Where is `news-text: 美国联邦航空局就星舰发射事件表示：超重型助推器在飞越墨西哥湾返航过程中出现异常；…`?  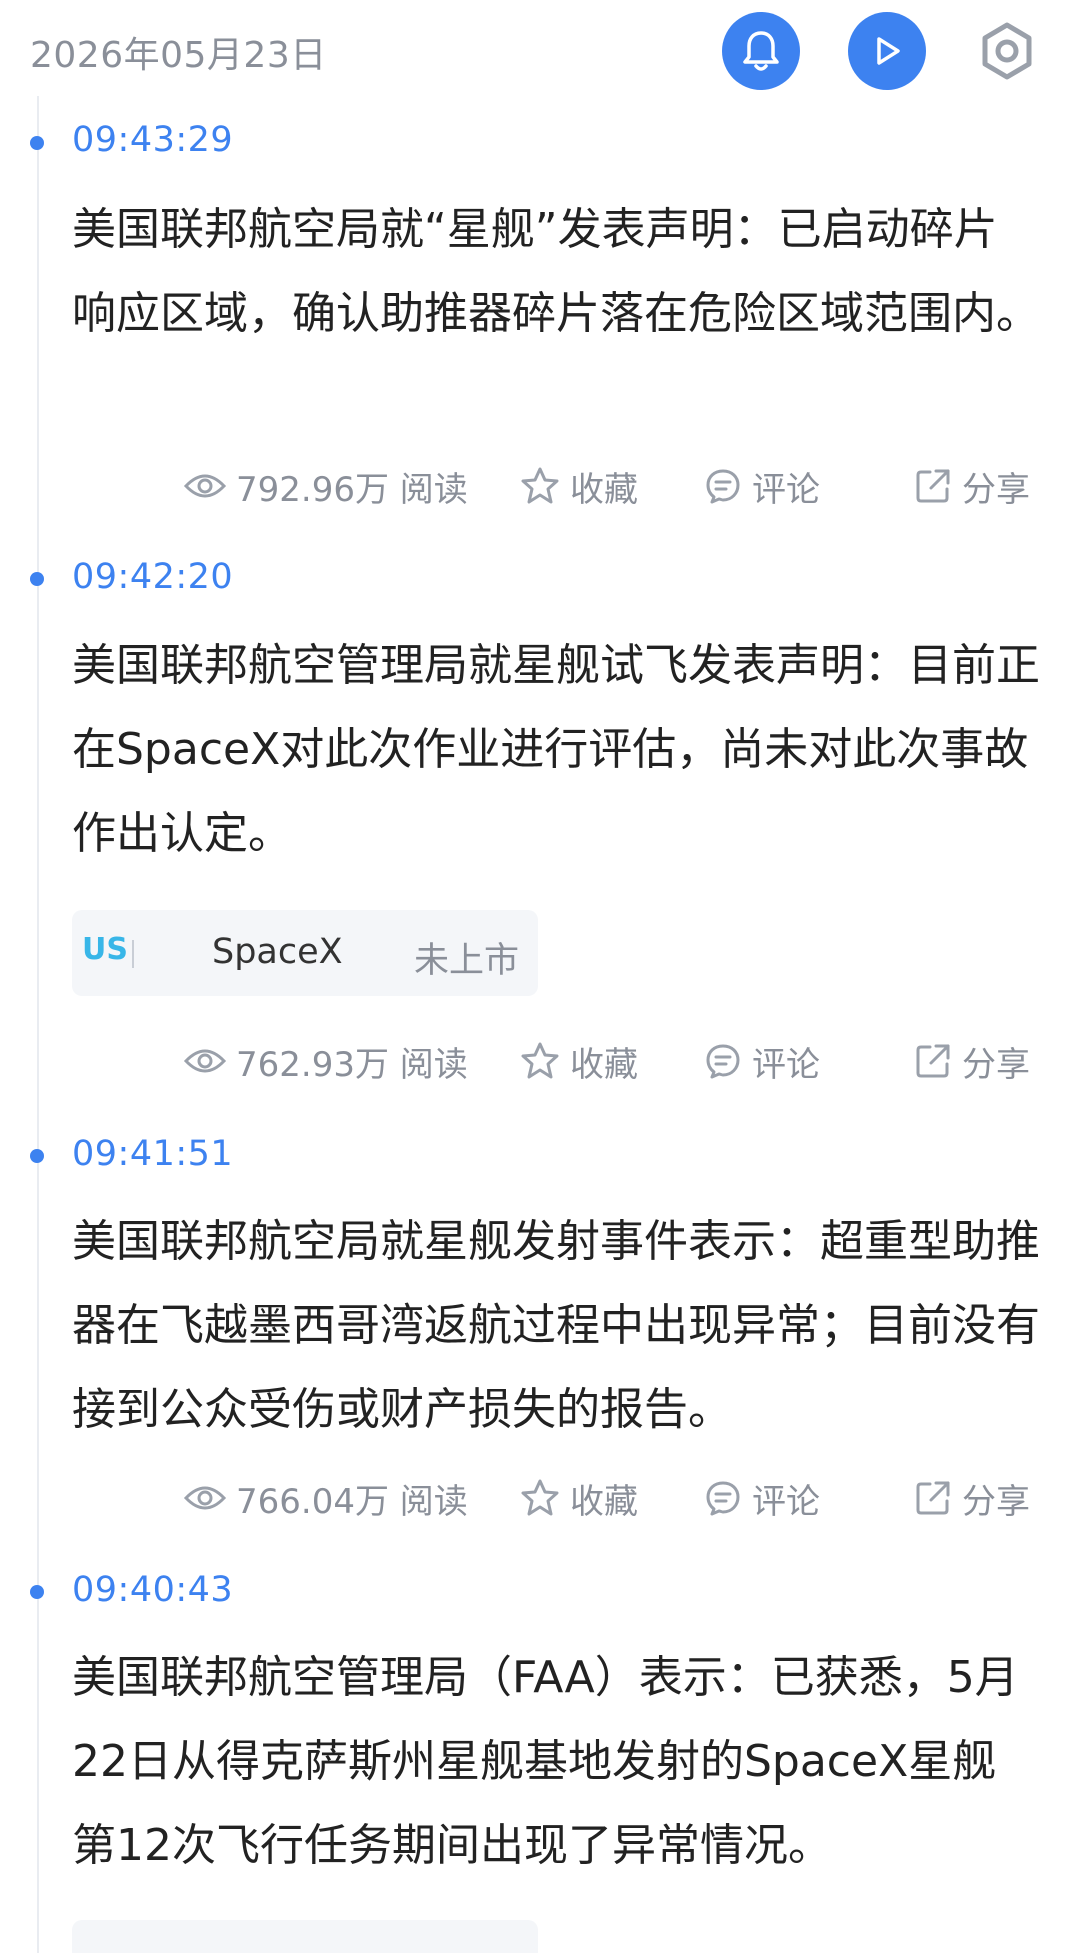 news-text: 美国联邦航空局就星舰发射事件表示：超重型助推器在飞越墨西哥湾返航过程中出现异常；… is located at coordinates (556, 1326).